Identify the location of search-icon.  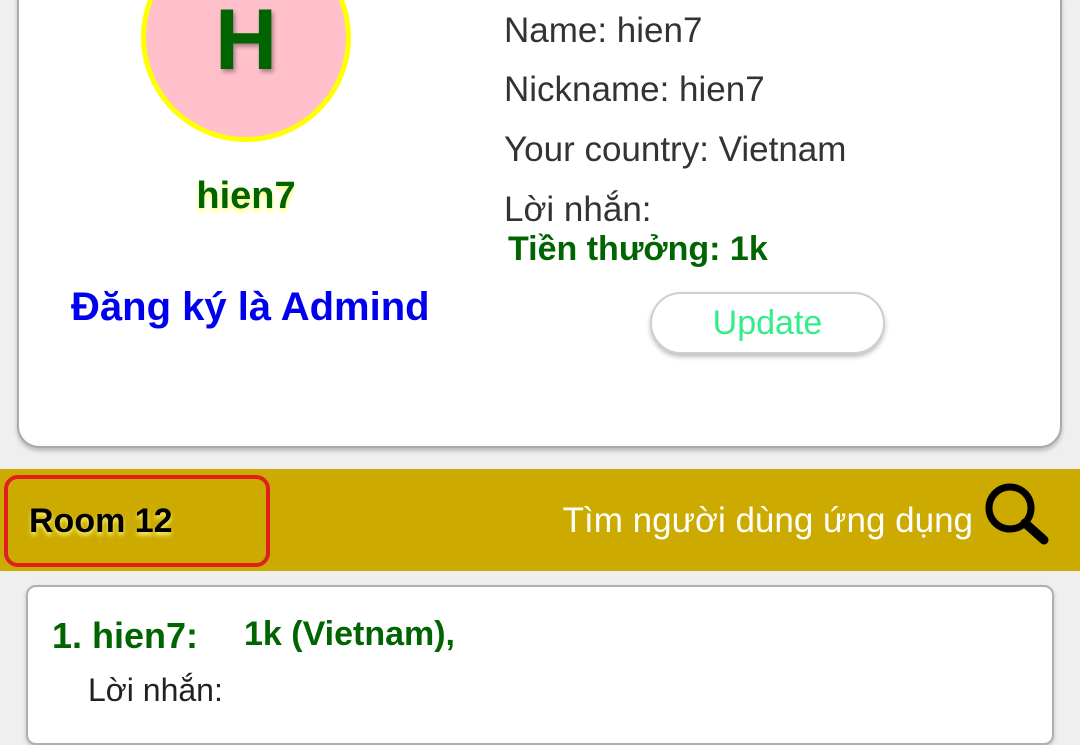
(1016, 514).